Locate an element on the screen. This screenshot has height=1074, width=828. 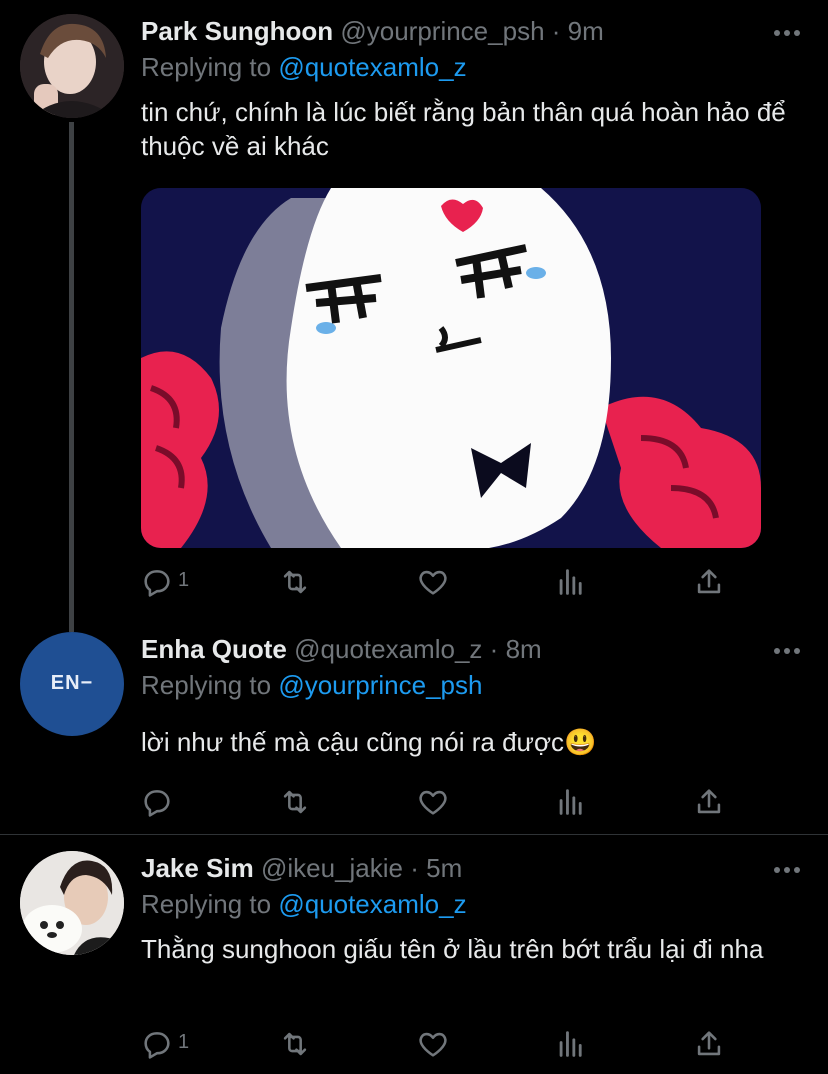
handle: @yourprince_psh is located at coordinates (442, 31).